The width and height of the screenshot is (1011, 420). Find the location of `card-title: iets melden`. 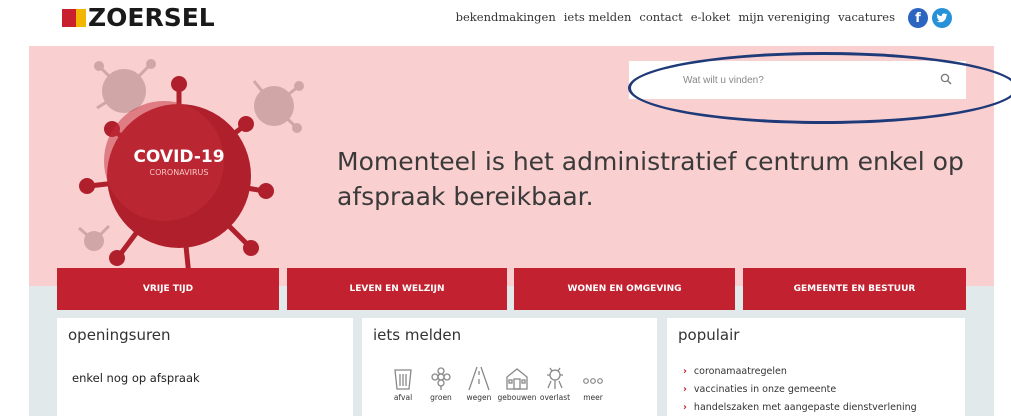

card-title: iets melden is located at coordinates (417, 335).